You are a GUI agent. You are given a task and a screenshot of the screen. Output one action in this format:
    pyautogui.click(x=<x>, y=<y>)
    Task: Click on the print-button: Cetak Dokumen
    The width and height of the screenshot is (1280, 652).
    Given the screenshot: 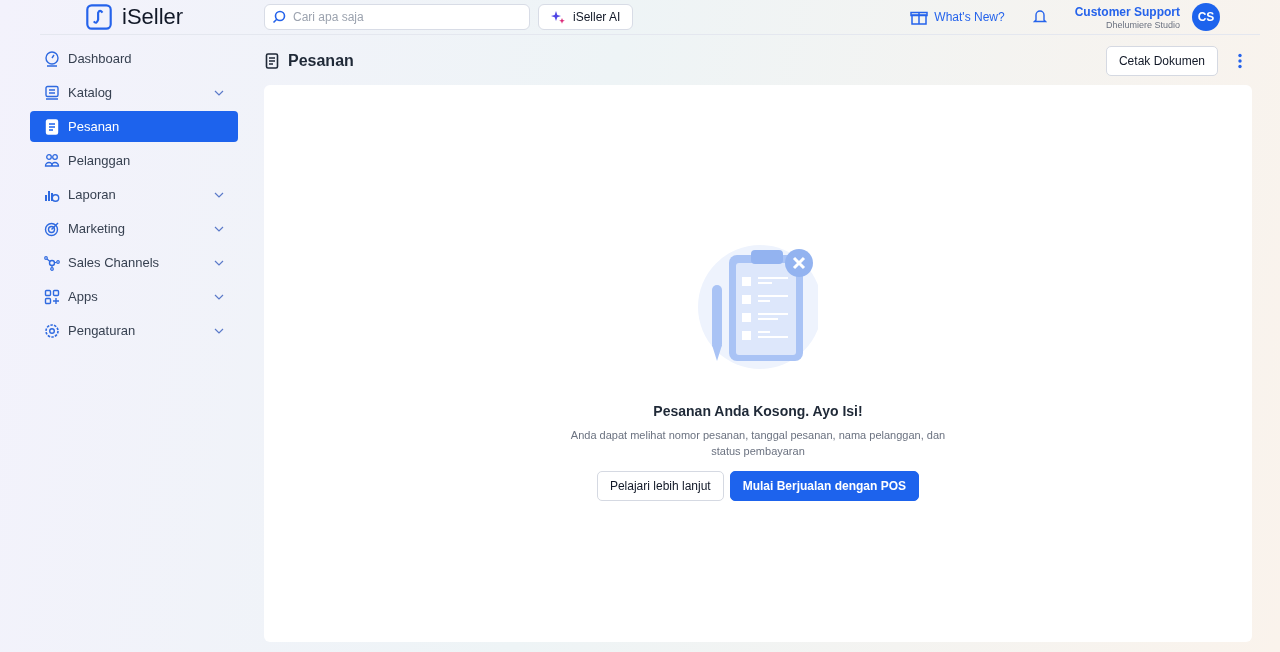 What is the action you would take?
    pyautogui.click(x=1161, y=61)
    